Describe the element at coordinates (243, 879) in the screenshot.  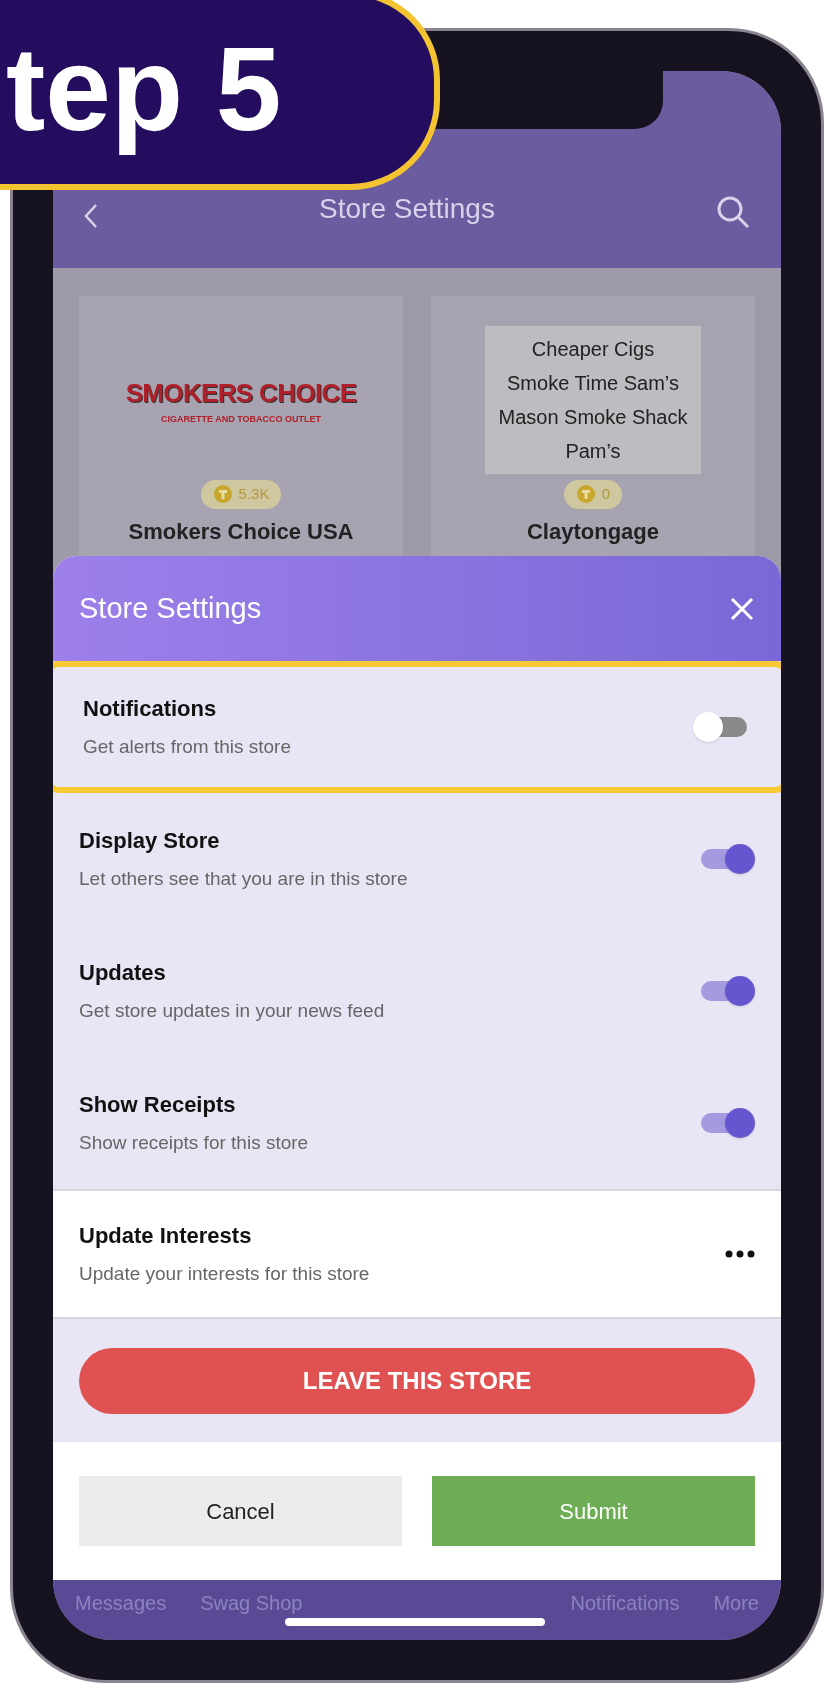
I see `setting-description: Let others see that you are in this store` at that location.